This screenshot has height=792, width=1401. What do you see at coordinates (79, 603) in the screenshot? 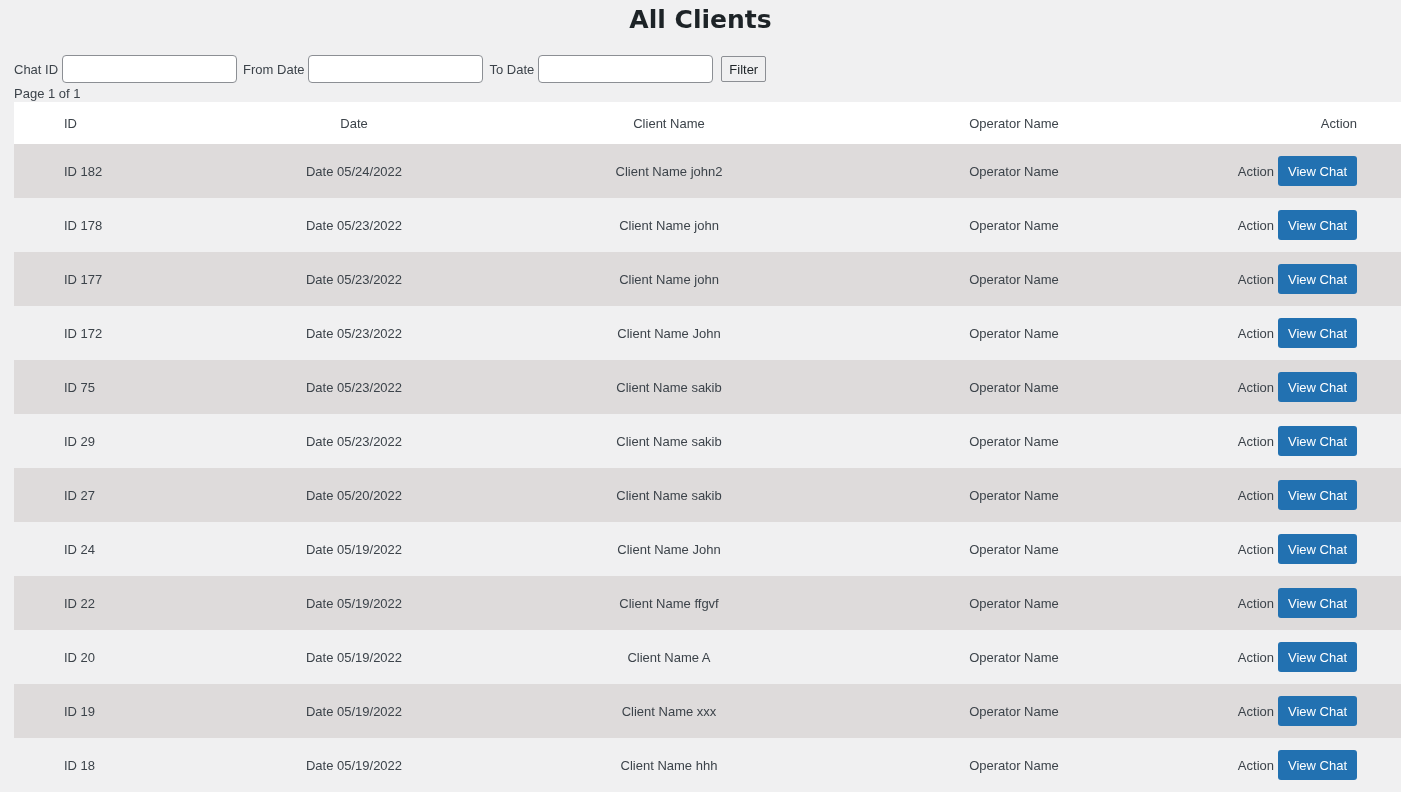
I see `table-cell-text: ID 22` at bounding box center [79, 603].